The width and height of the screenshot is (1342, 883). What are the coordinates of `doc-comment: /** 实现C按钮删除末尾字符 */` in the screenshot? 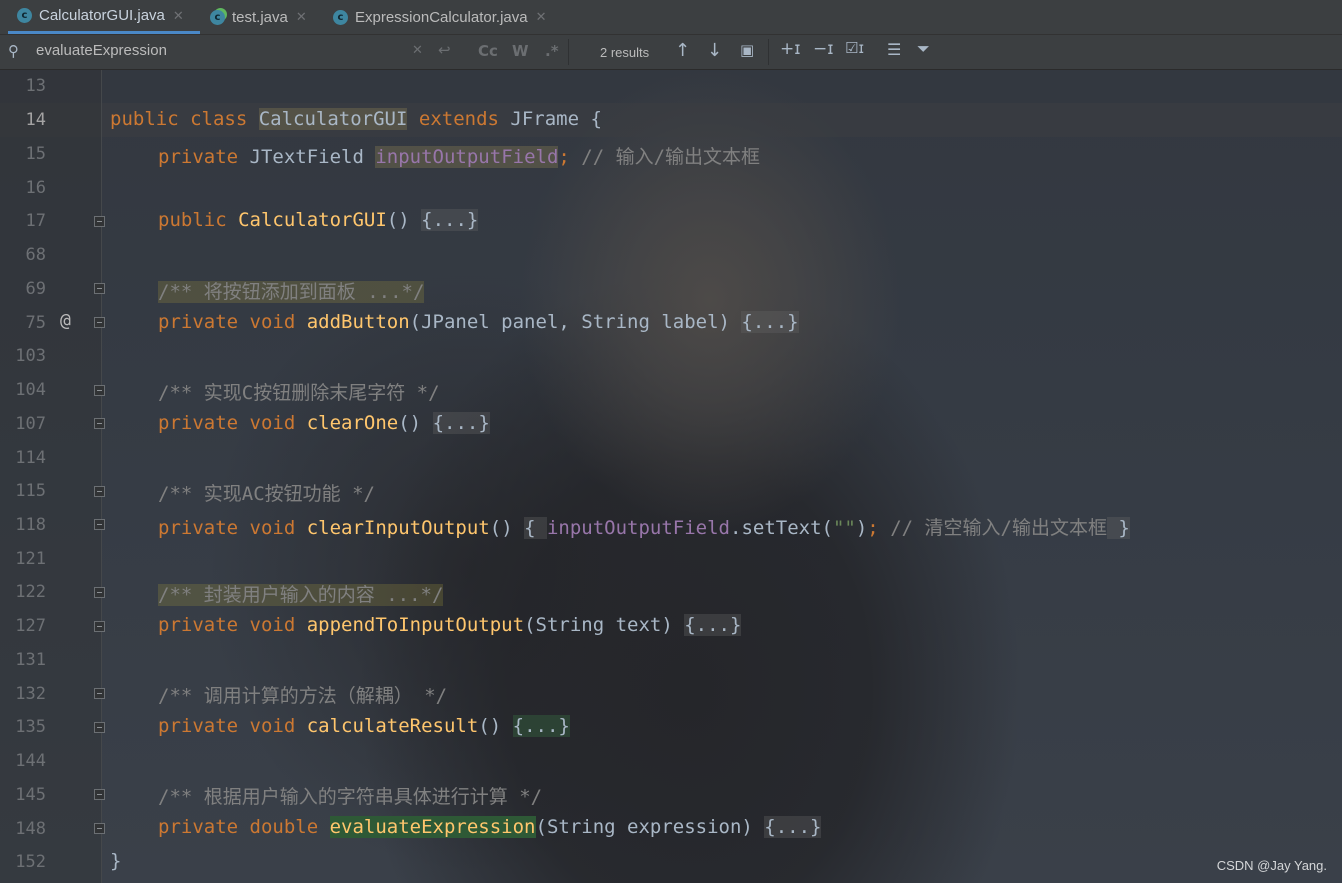 It's located at (299, 393).